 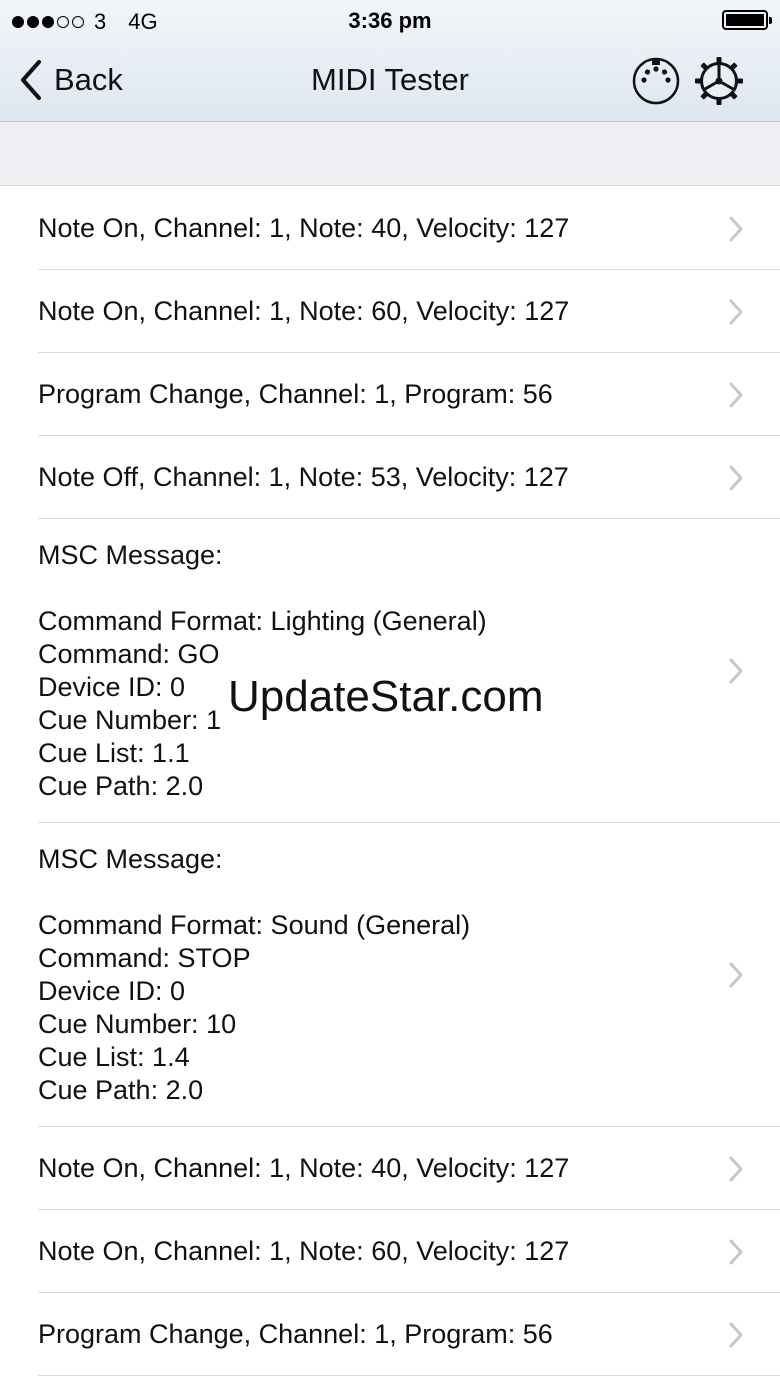 What do you see at coordinates (390, 81) in the screenshot?
I see `navigation-bar: Back MIDI Tester` at bounding box center [390, 81].